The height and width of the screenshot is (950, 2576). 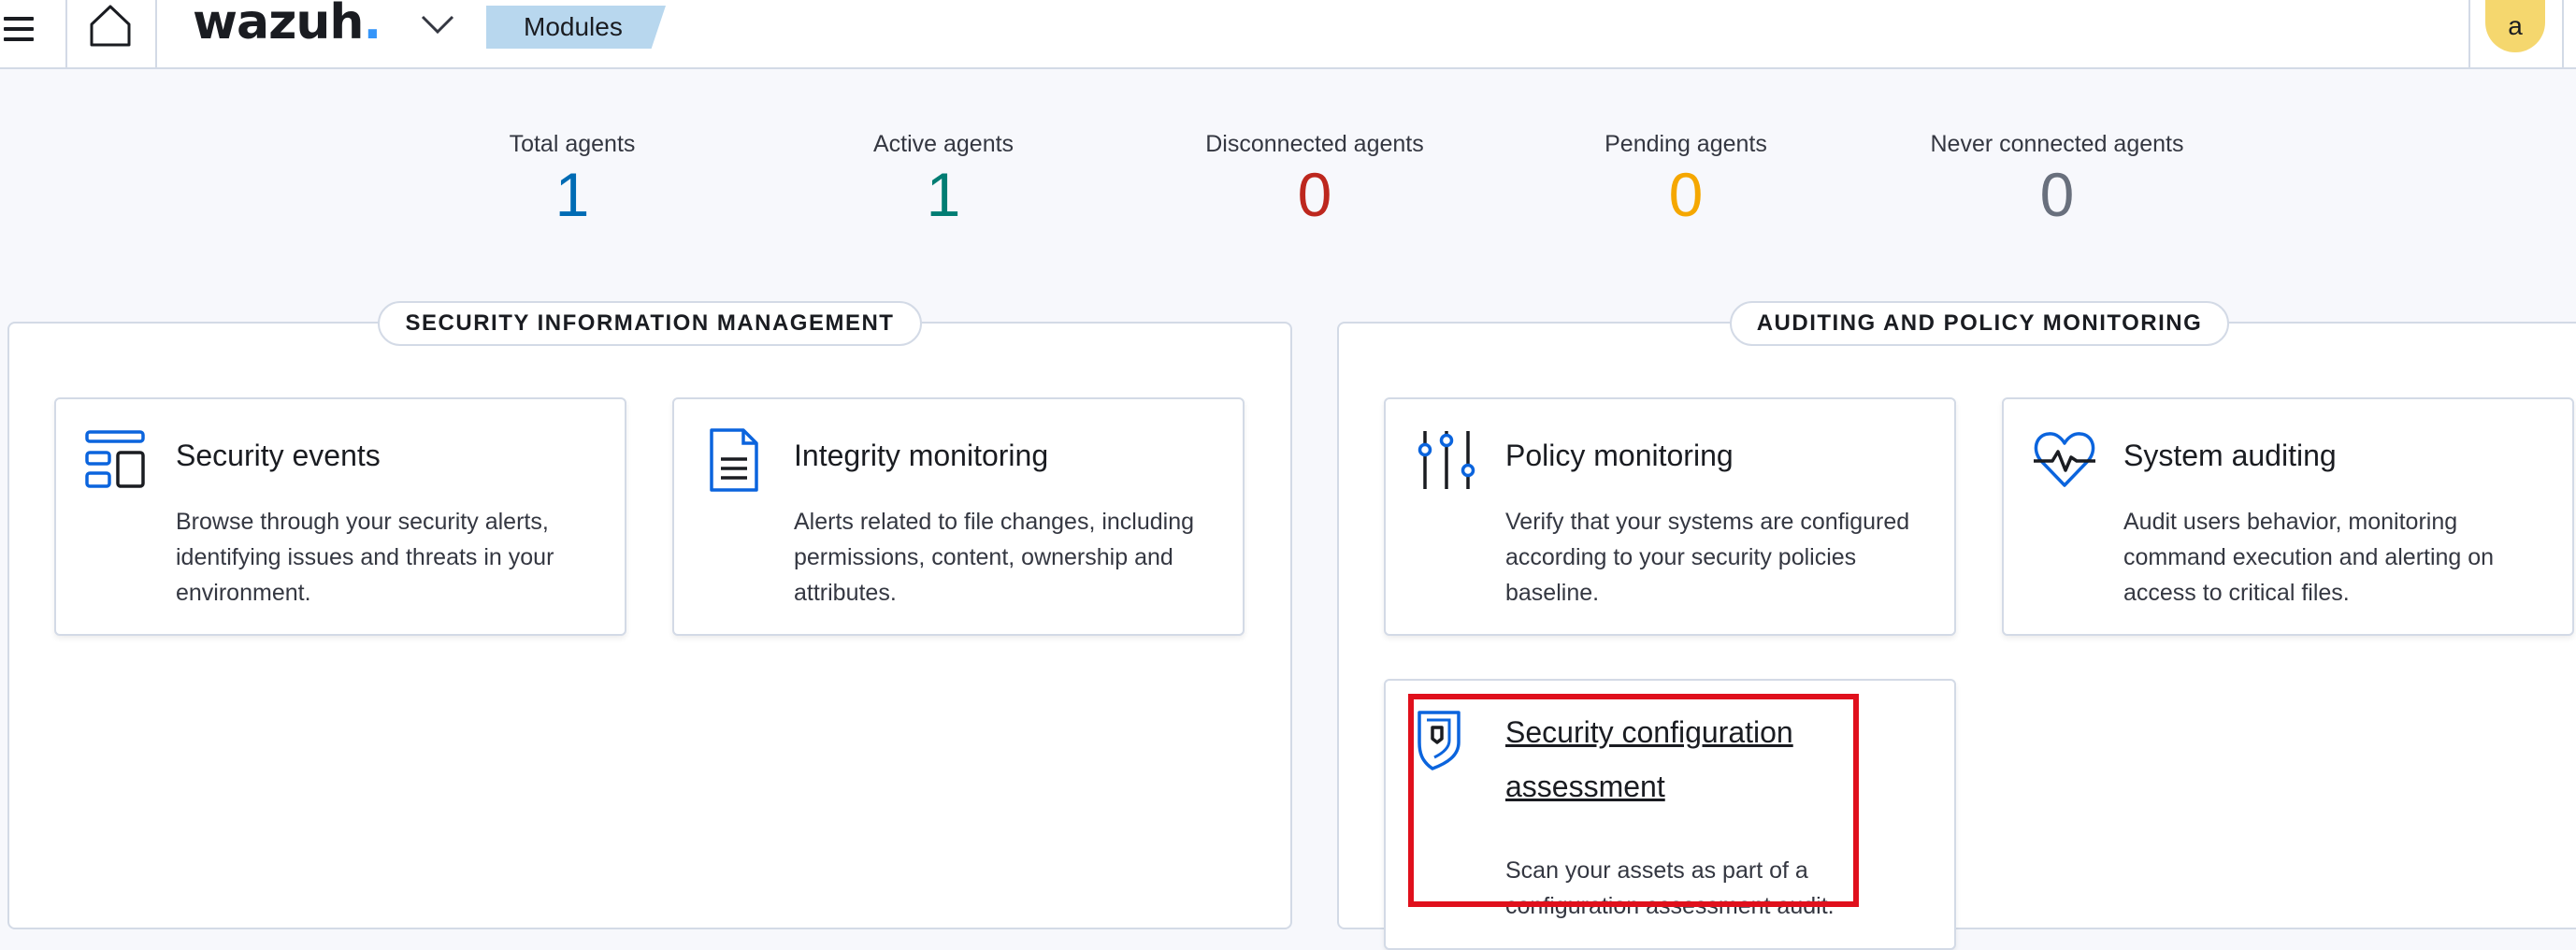 I want to click on section-title: SECURITY INFORMATION MANAGEMENT, so click(x=650, y=324).